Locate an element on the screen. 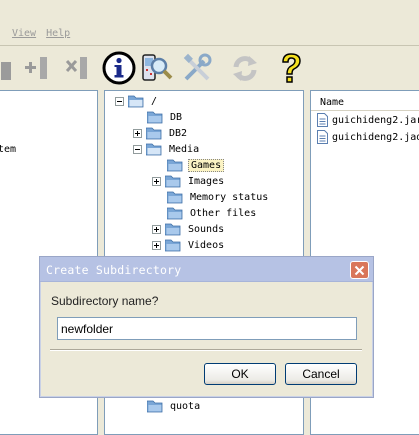  tree-node-games: Games is located at coordinates (196, 165).